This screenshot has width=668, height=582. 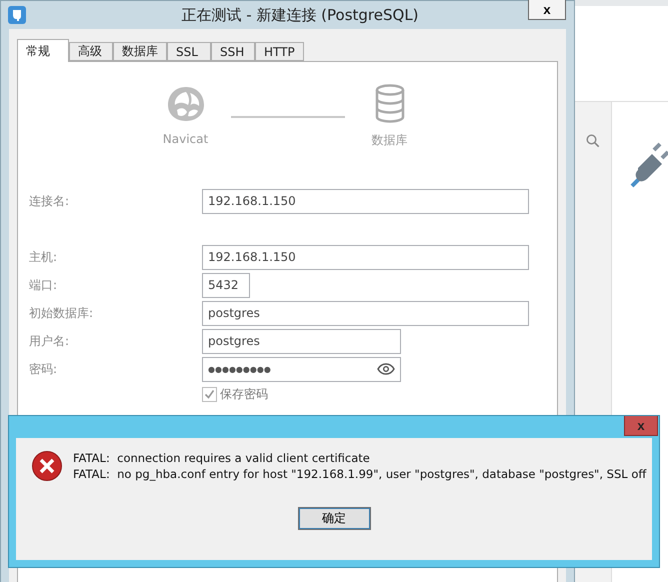 What do you see at coordinates (43, 50) in the screenshot?
I see `tab: 常规` at bounding box center [43, 50].